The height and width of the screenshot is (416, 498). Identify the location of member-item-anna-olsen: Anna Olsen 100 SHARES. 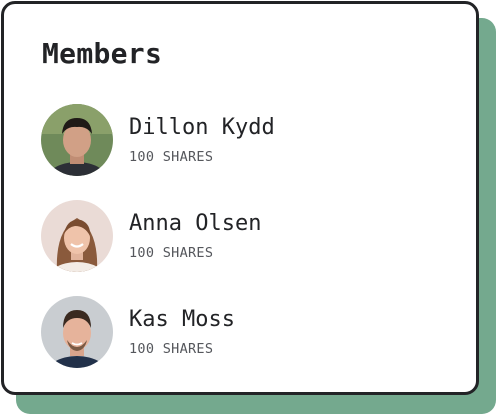
(158, 236).